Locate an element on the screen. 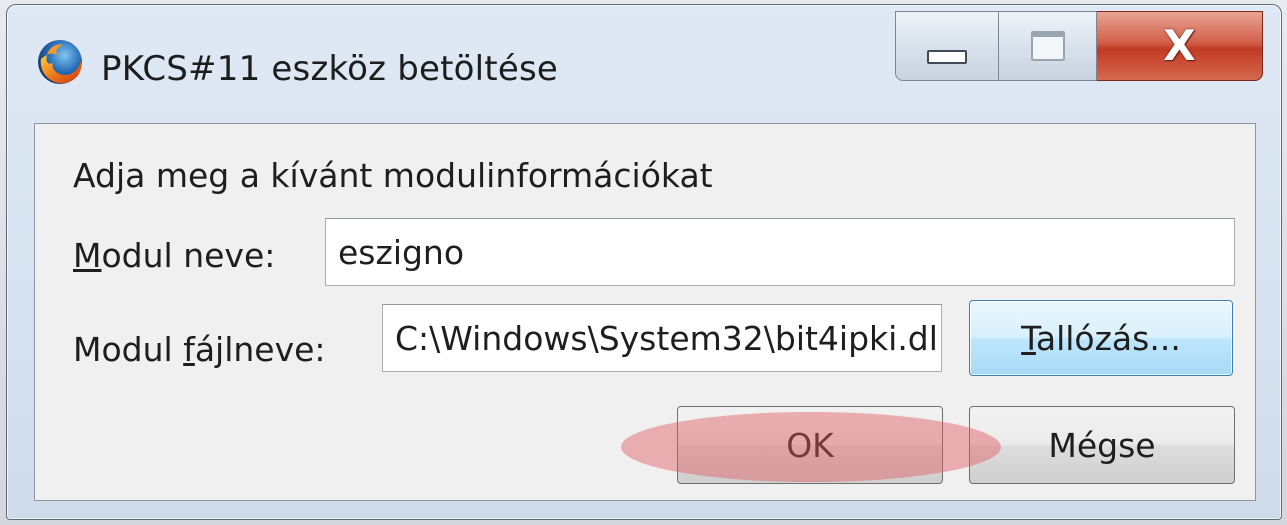  minimize-icon is located at coordinates (947, 57).